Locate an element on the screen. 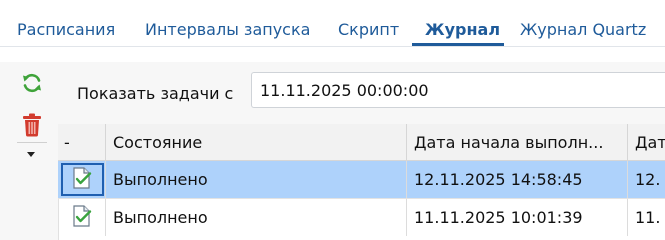 The height and width of the screenshot is (240, 665). trash-icon is located at coordinates (32, 127).